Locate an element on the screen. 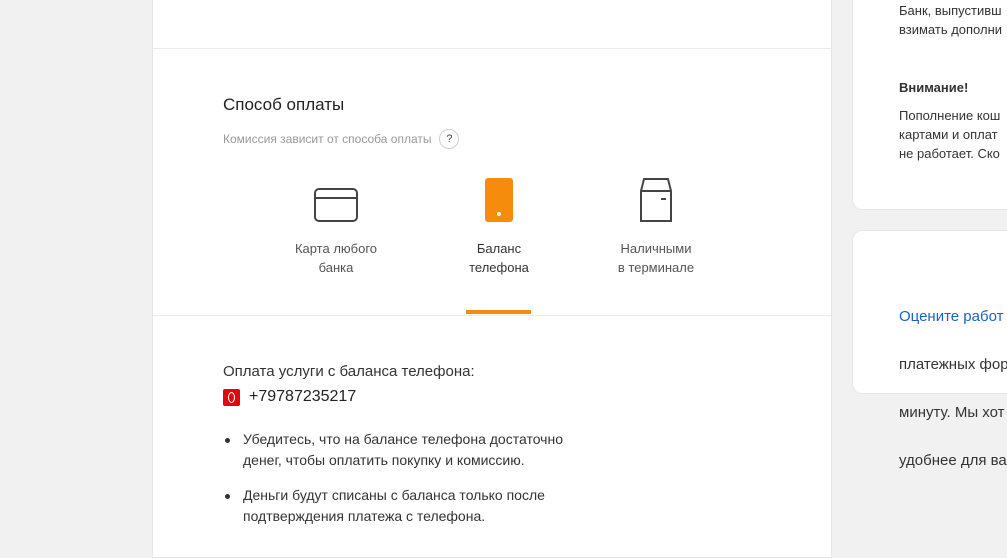 This screenshot has height=558, width=1007. card-icon is located at coordinates (336, 205).